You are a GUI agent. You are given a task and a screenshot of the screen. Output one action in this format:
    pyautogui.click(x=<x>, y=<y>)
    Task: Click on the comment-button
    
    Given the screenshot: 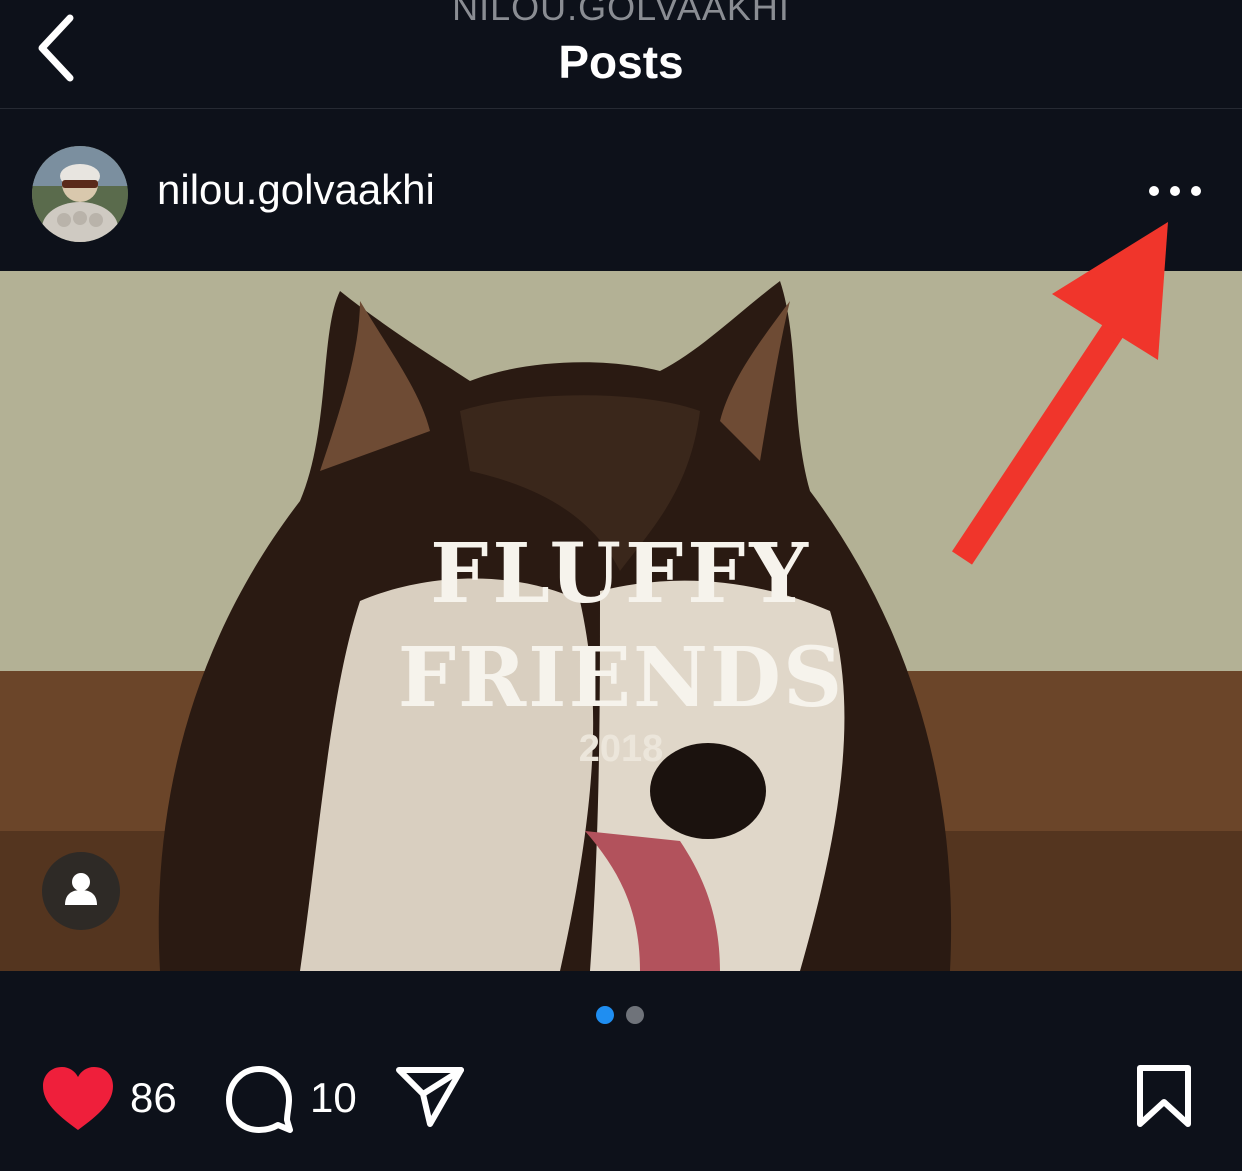 What is the action you would take?
    pyautogui.click(x=259, y=1099)
    